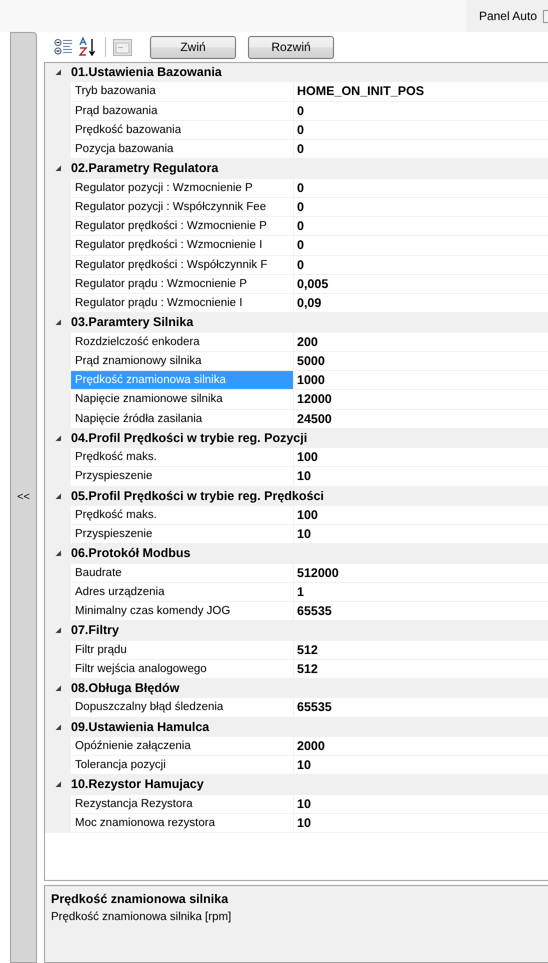 The image size is (548, 963). What do you see at coordinates (64, 47) in the screenshot?
I see `categorized-view-icon` at bounding box center [64, 47].